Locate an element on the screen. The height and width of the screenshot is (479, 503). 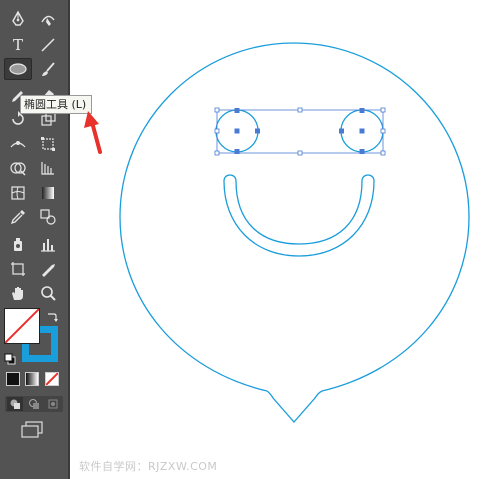
draw-modes-group is located at coordinates (34, 404).